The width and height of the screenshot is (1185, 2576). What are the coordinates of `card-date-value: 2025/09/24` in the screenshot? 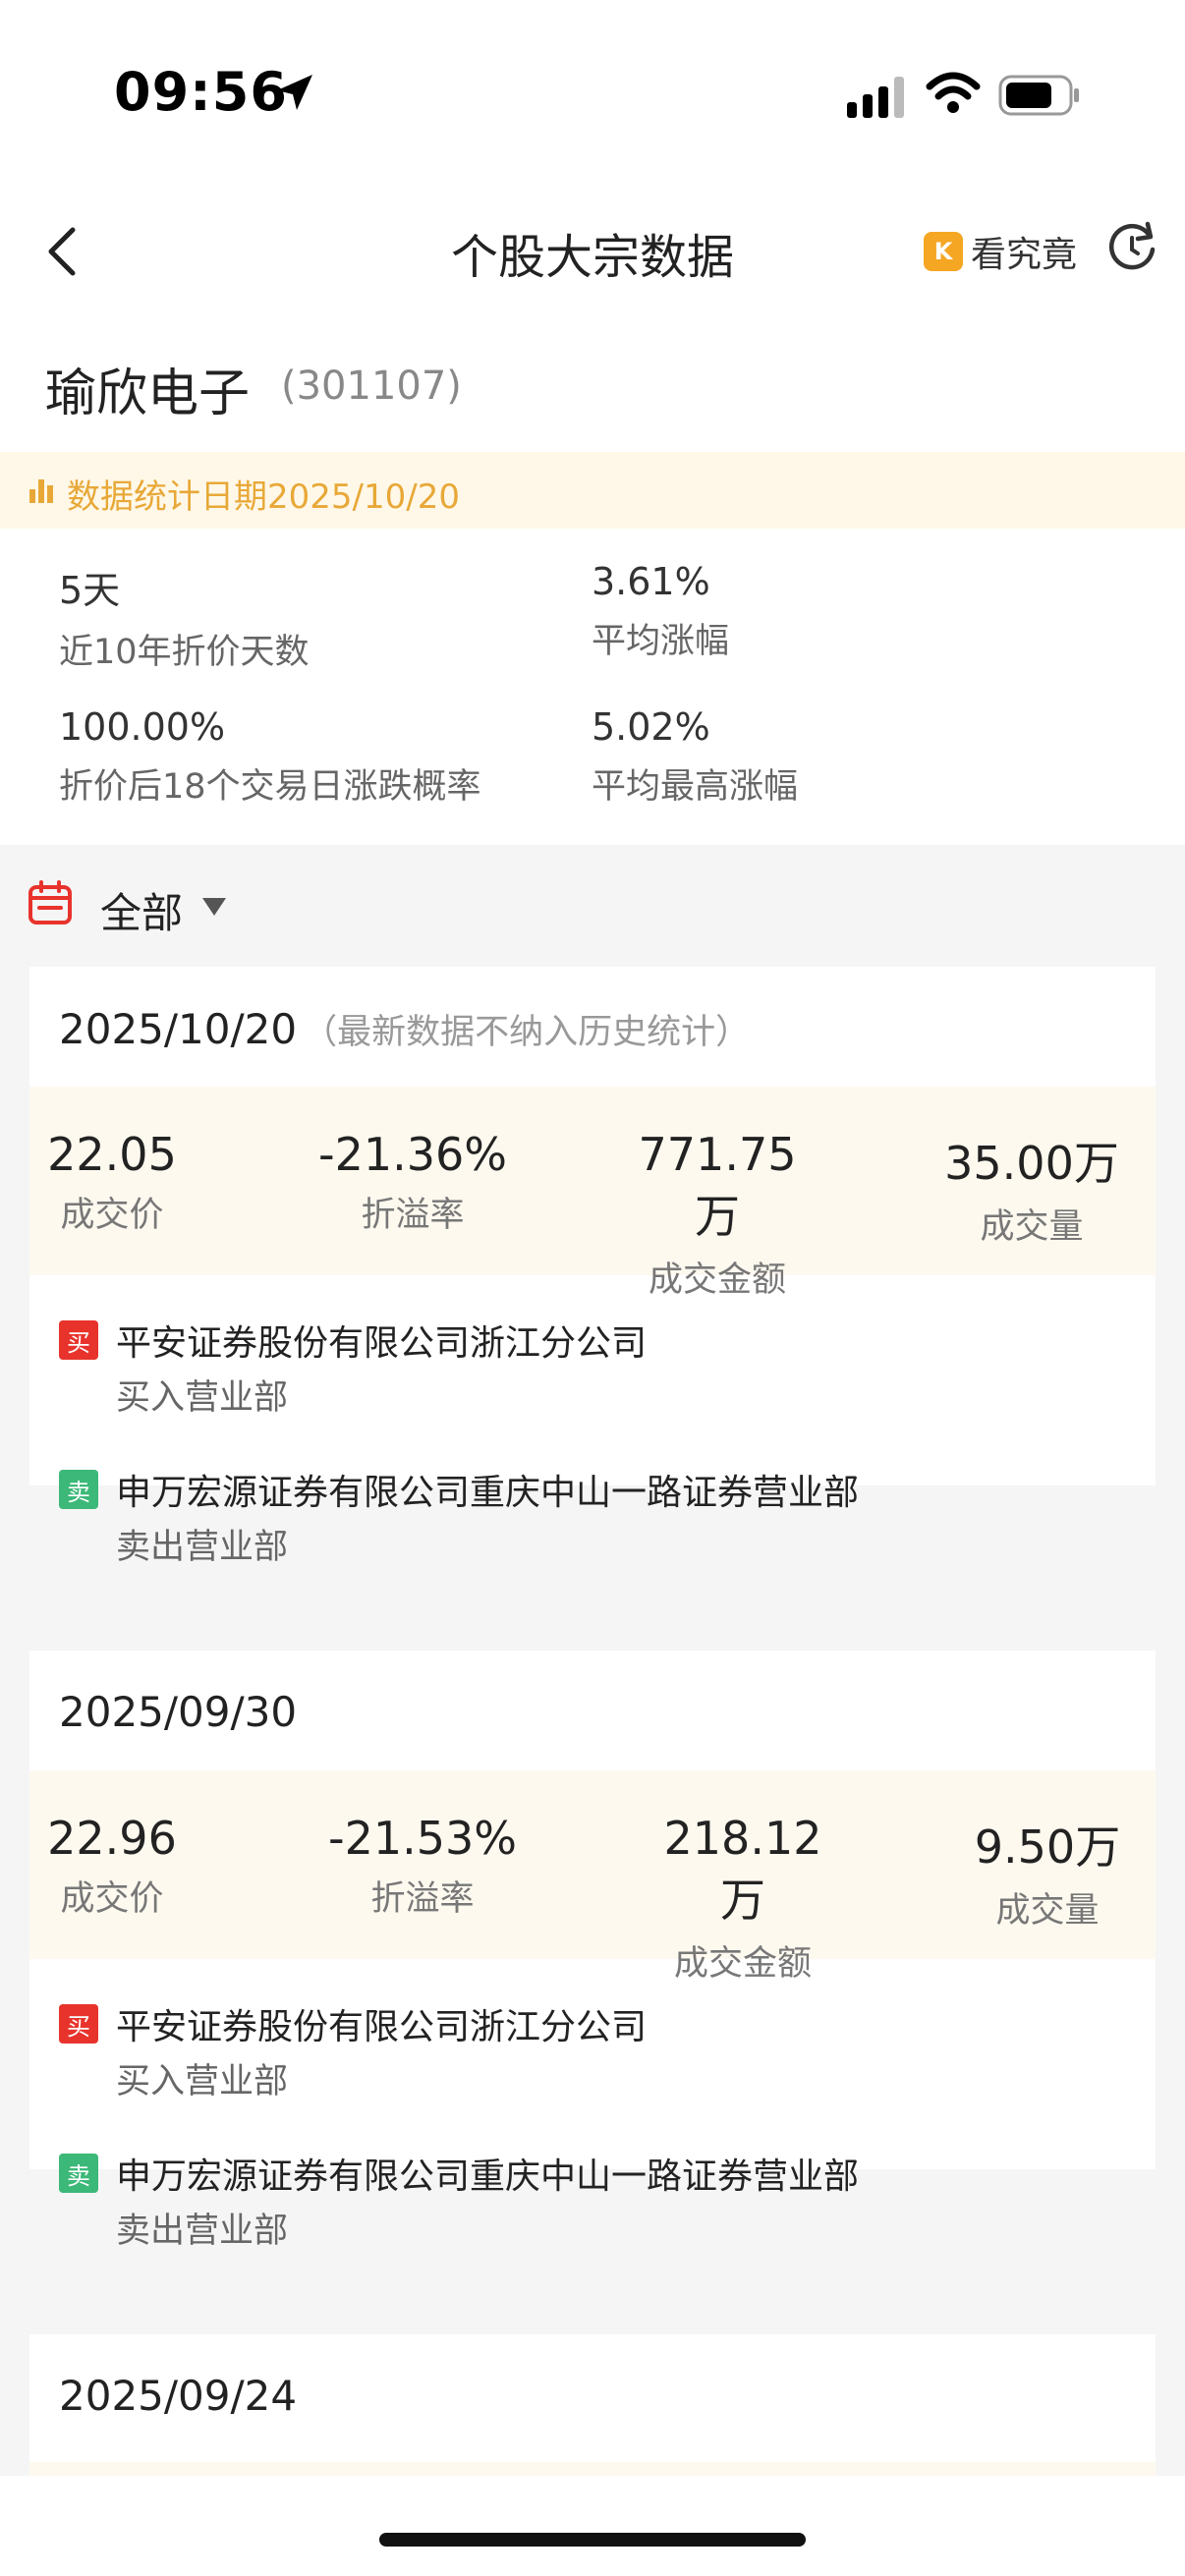 It's located at (179, 2396).